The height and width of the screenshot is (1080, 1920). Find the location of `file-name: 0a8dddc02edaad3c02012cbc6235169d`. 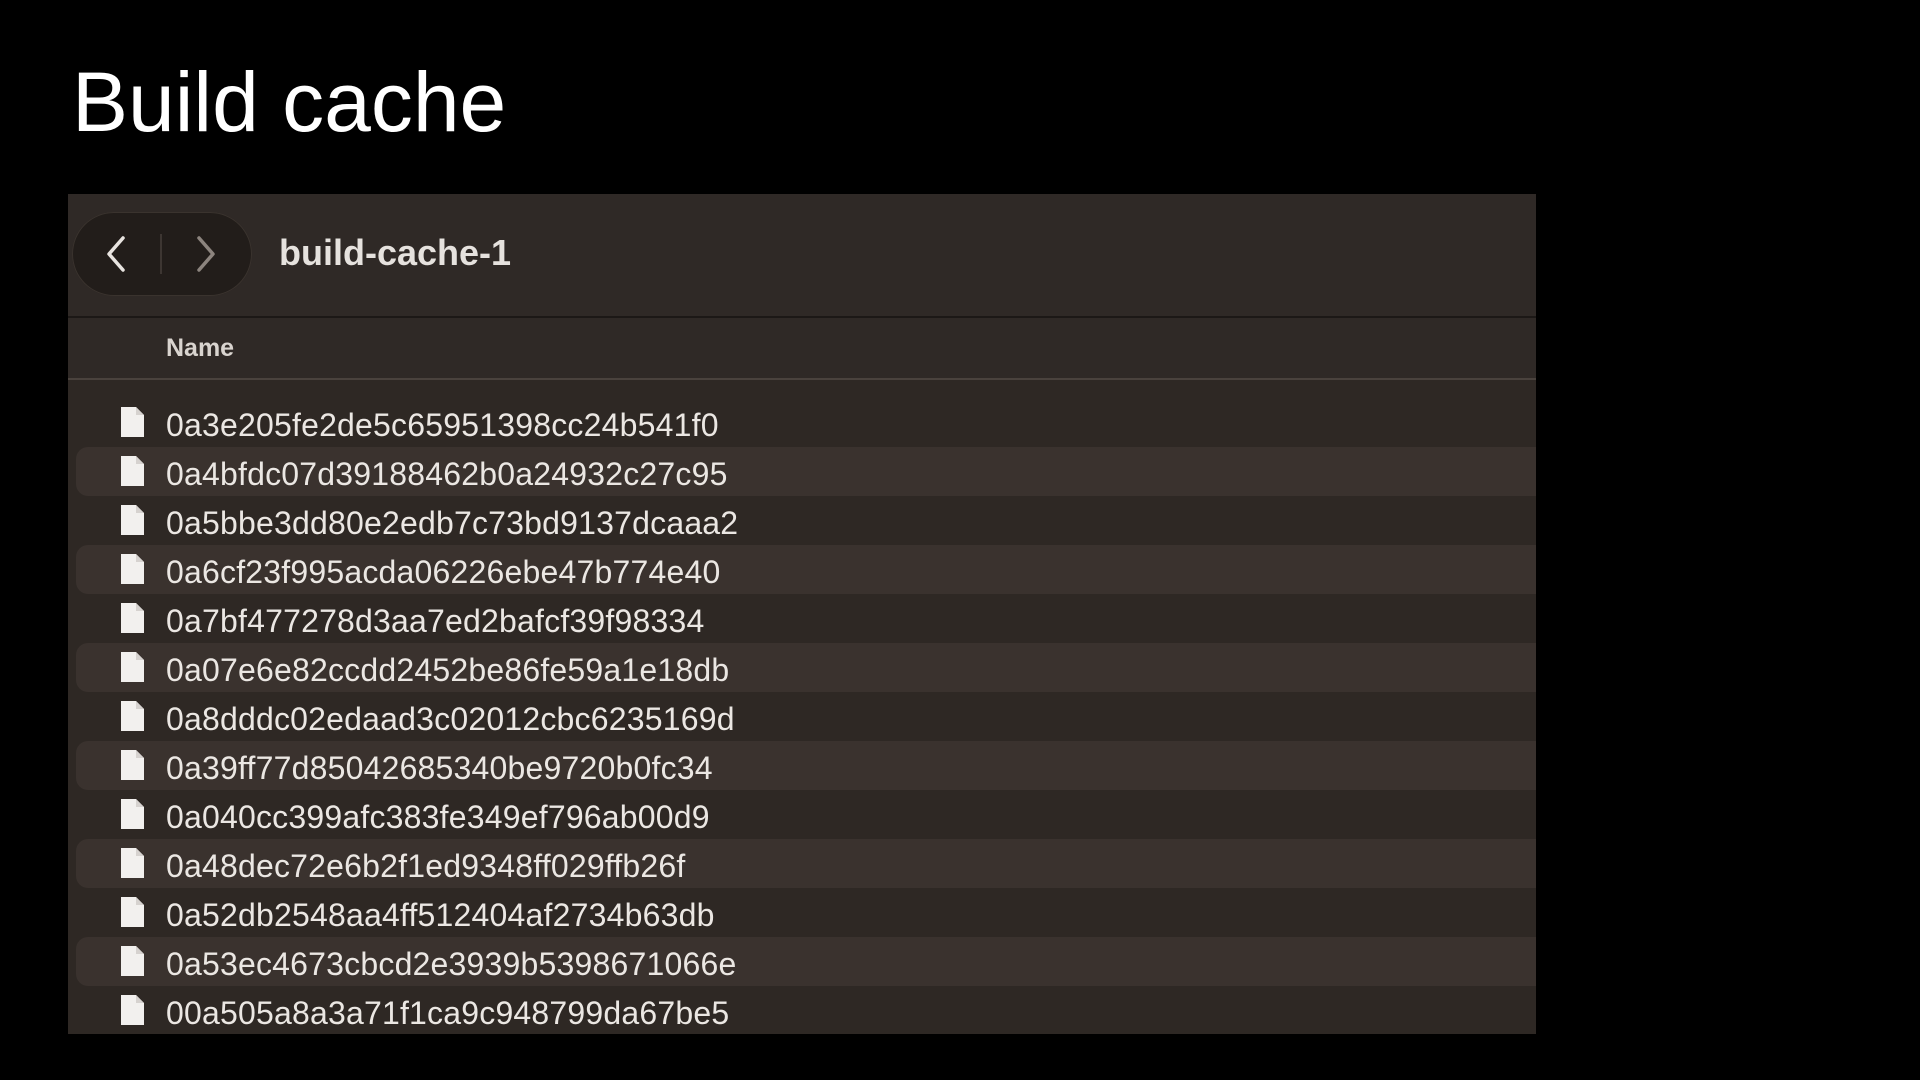

file-name: 0a8dddc02edaad3c02012cbc6235169d is located at coordinates (450, 719).